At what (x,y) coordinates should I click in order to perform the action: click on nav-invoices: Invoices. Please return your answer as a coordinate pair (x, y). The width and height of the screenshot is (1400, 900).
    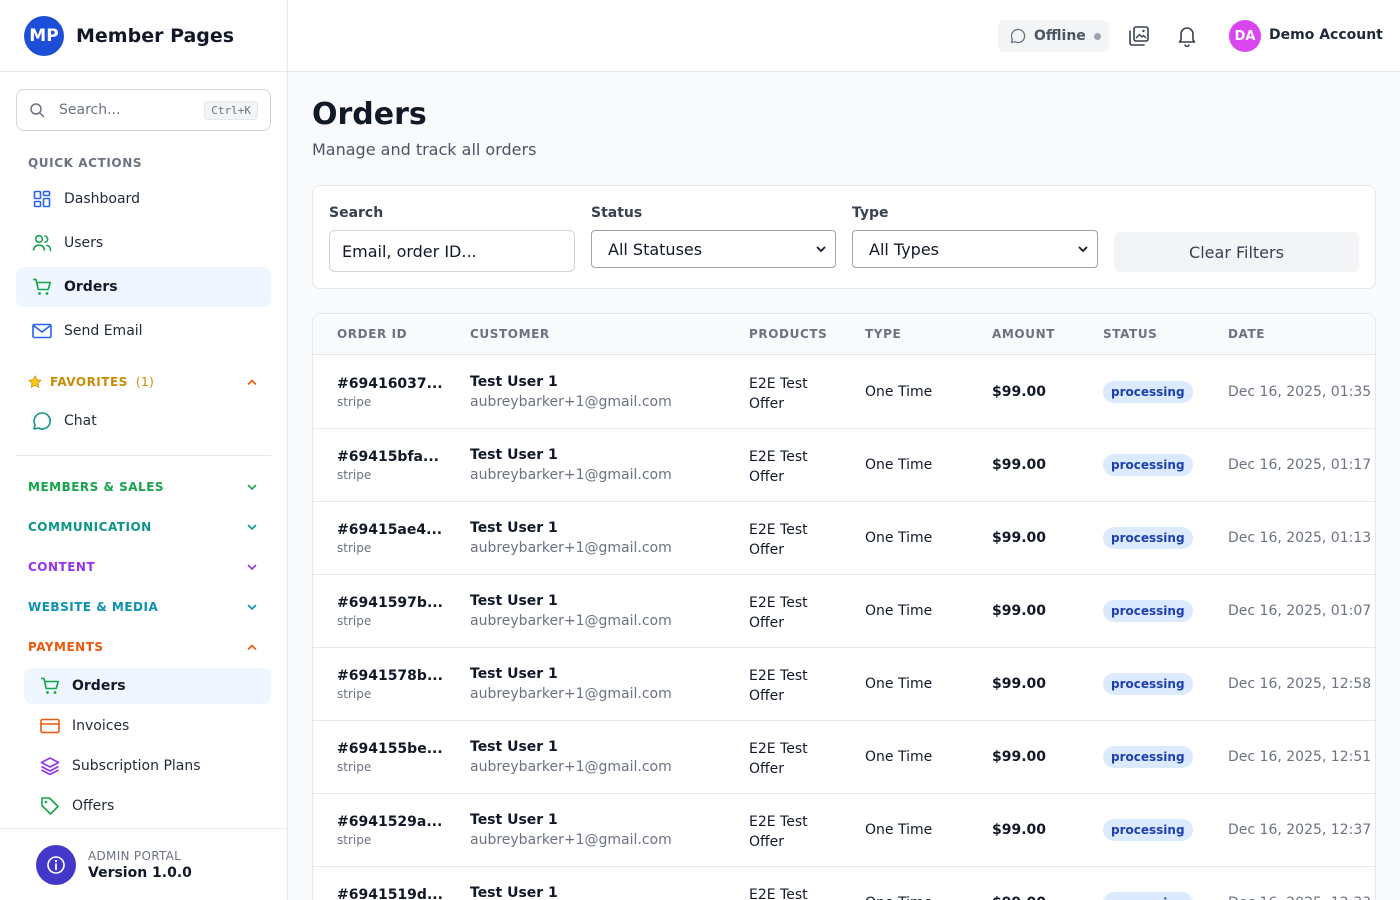
    Looking at the image, I should click on (147, 726).